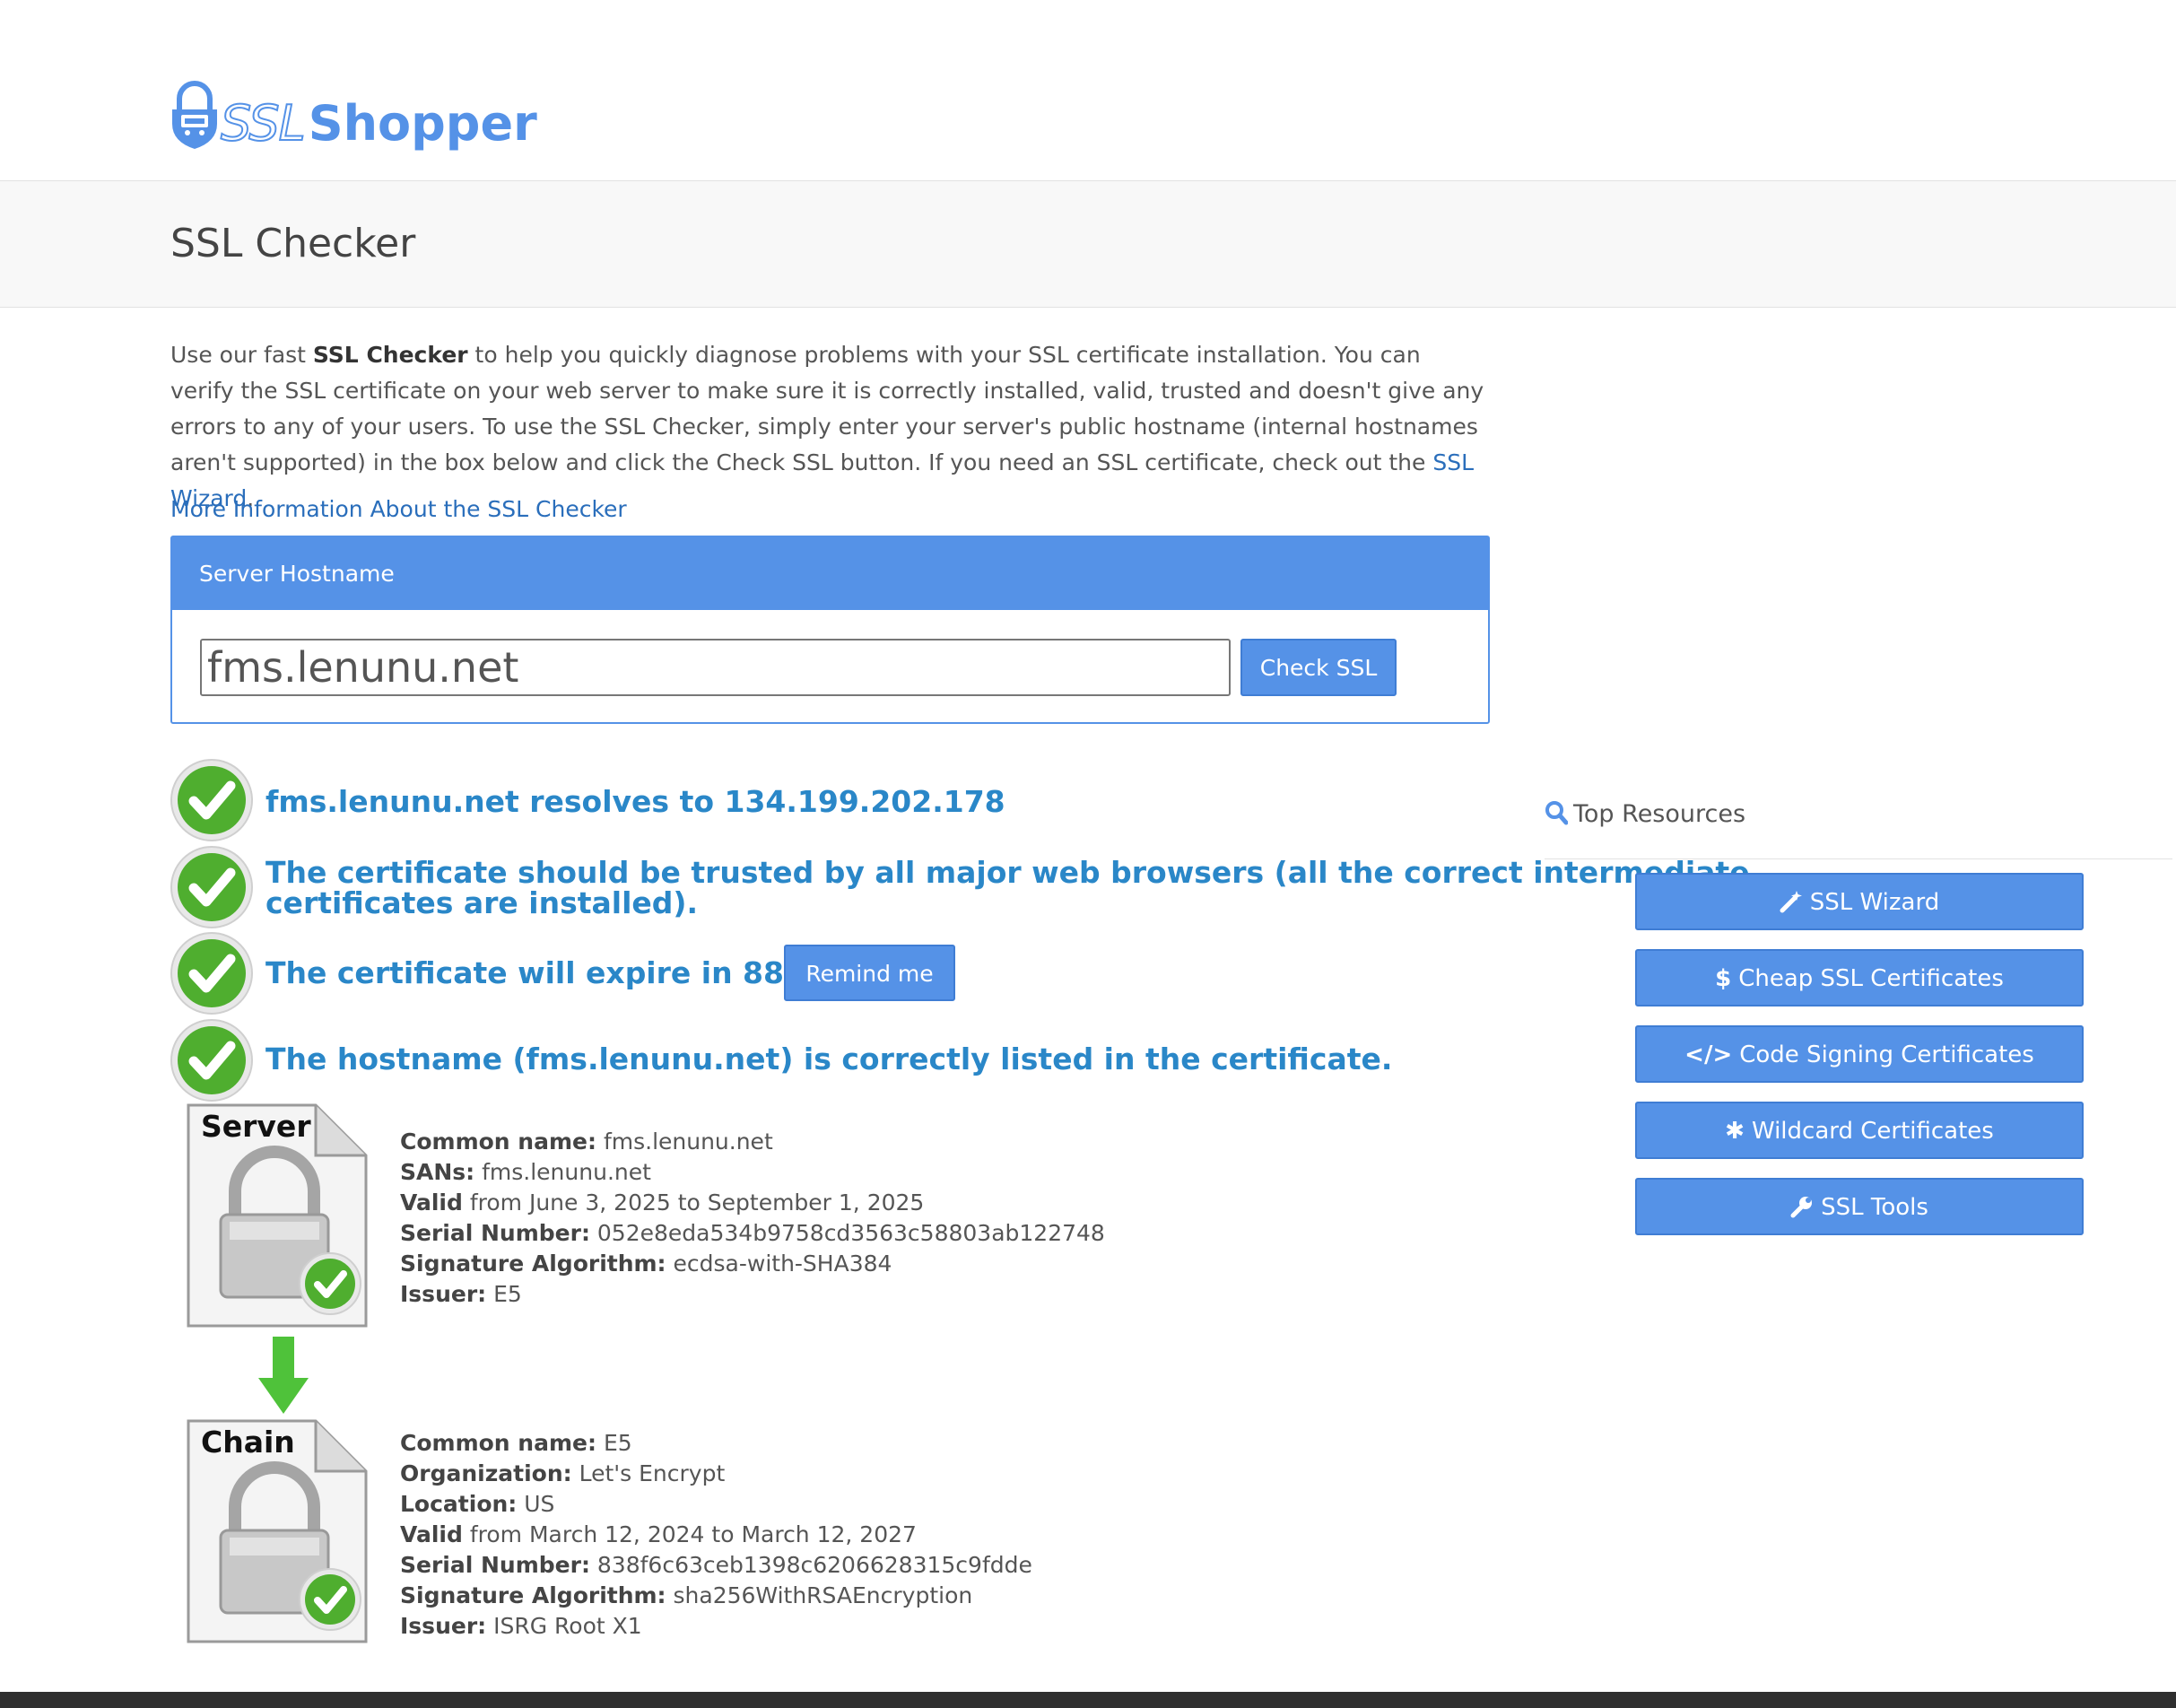 This screenshot has width=2176, height=1708. I want to click on chain-issuer: ISRG Root X1, so click(568, 1626).